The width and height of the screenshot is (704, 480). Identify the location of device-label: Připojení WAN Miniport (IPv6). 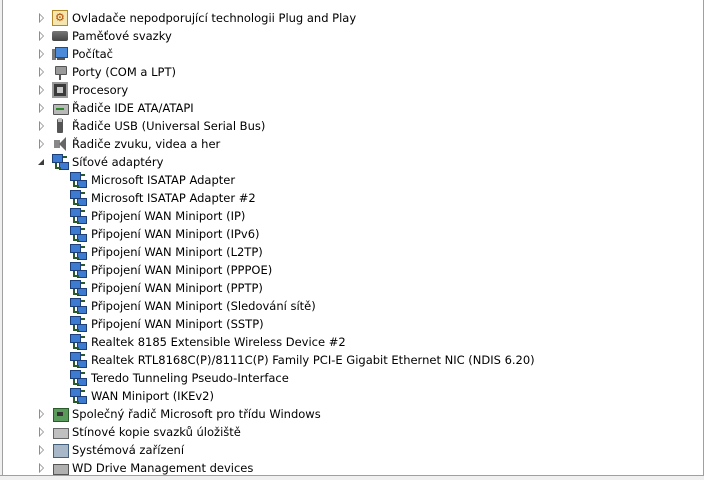
(175, 234).